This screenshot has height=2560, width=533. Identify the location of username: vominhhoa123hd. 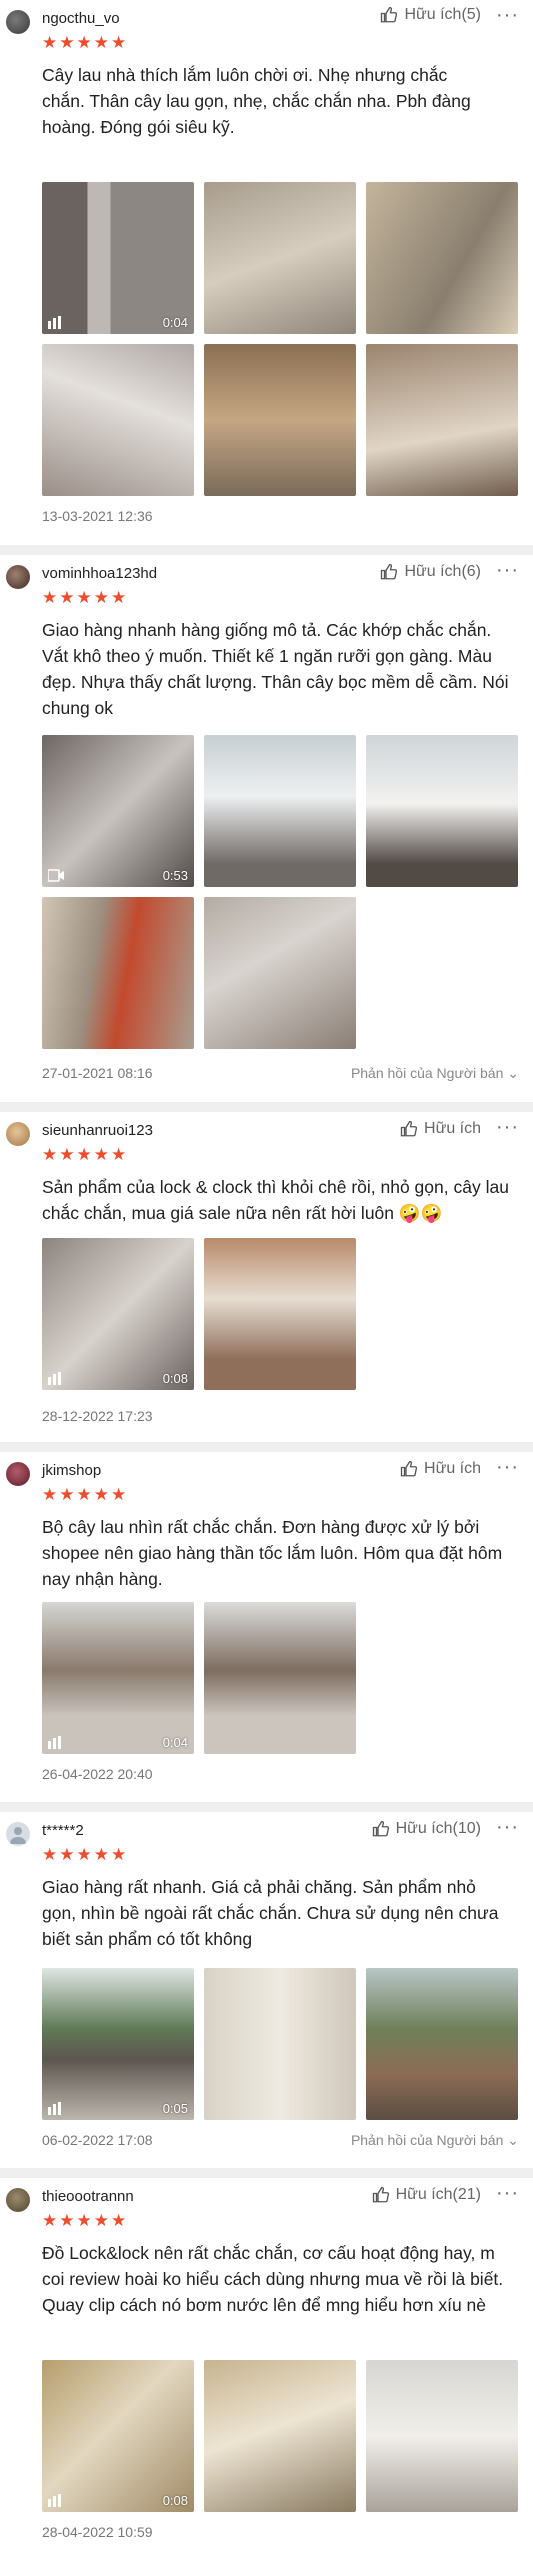
(99, 573).